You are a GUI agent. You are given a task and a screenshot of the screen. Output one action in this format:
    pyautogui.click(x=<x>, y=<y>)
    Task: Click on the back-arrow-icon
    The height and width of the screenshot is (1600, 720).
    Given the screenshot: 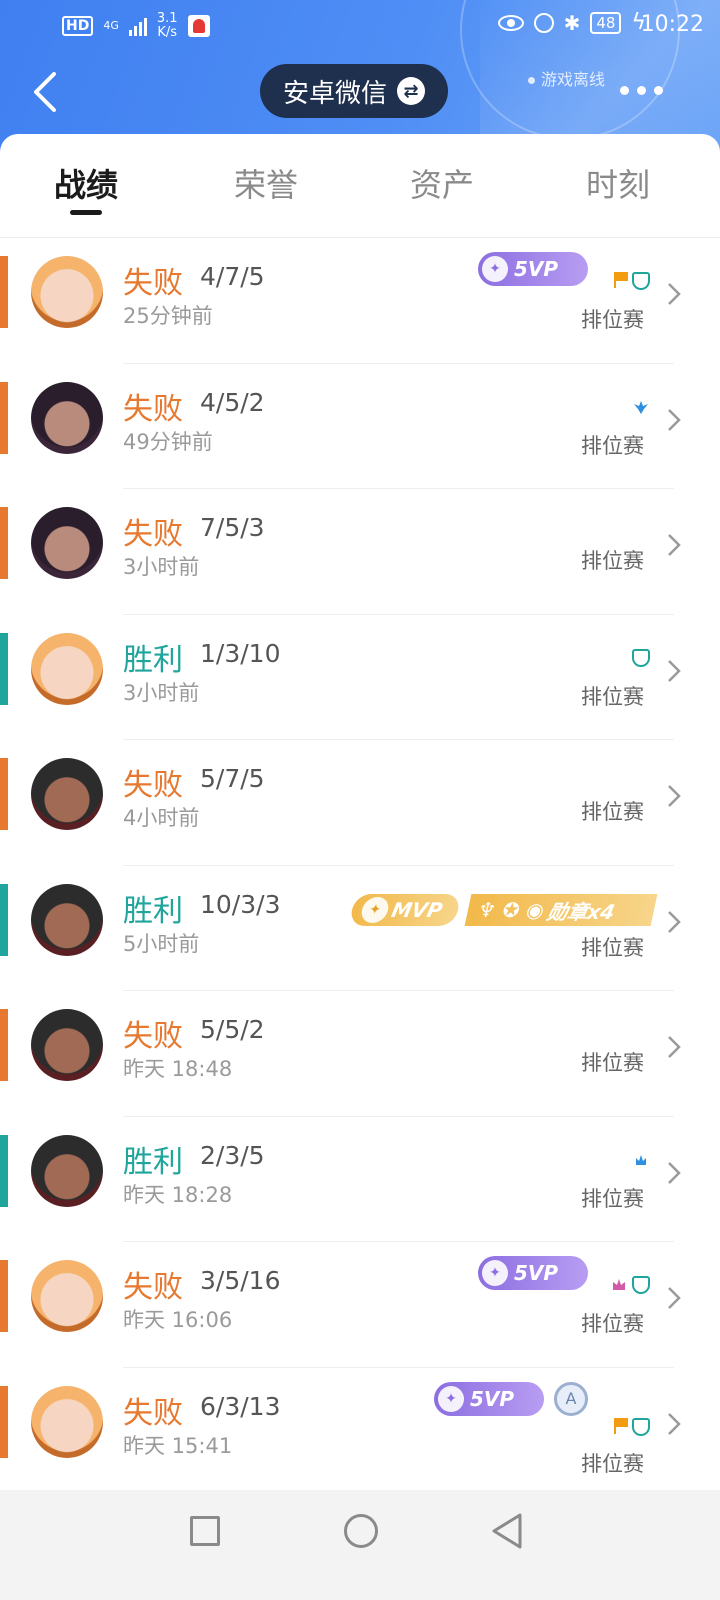 What is the action you would take?
    pyautogui.click(x=45, y=92)
    